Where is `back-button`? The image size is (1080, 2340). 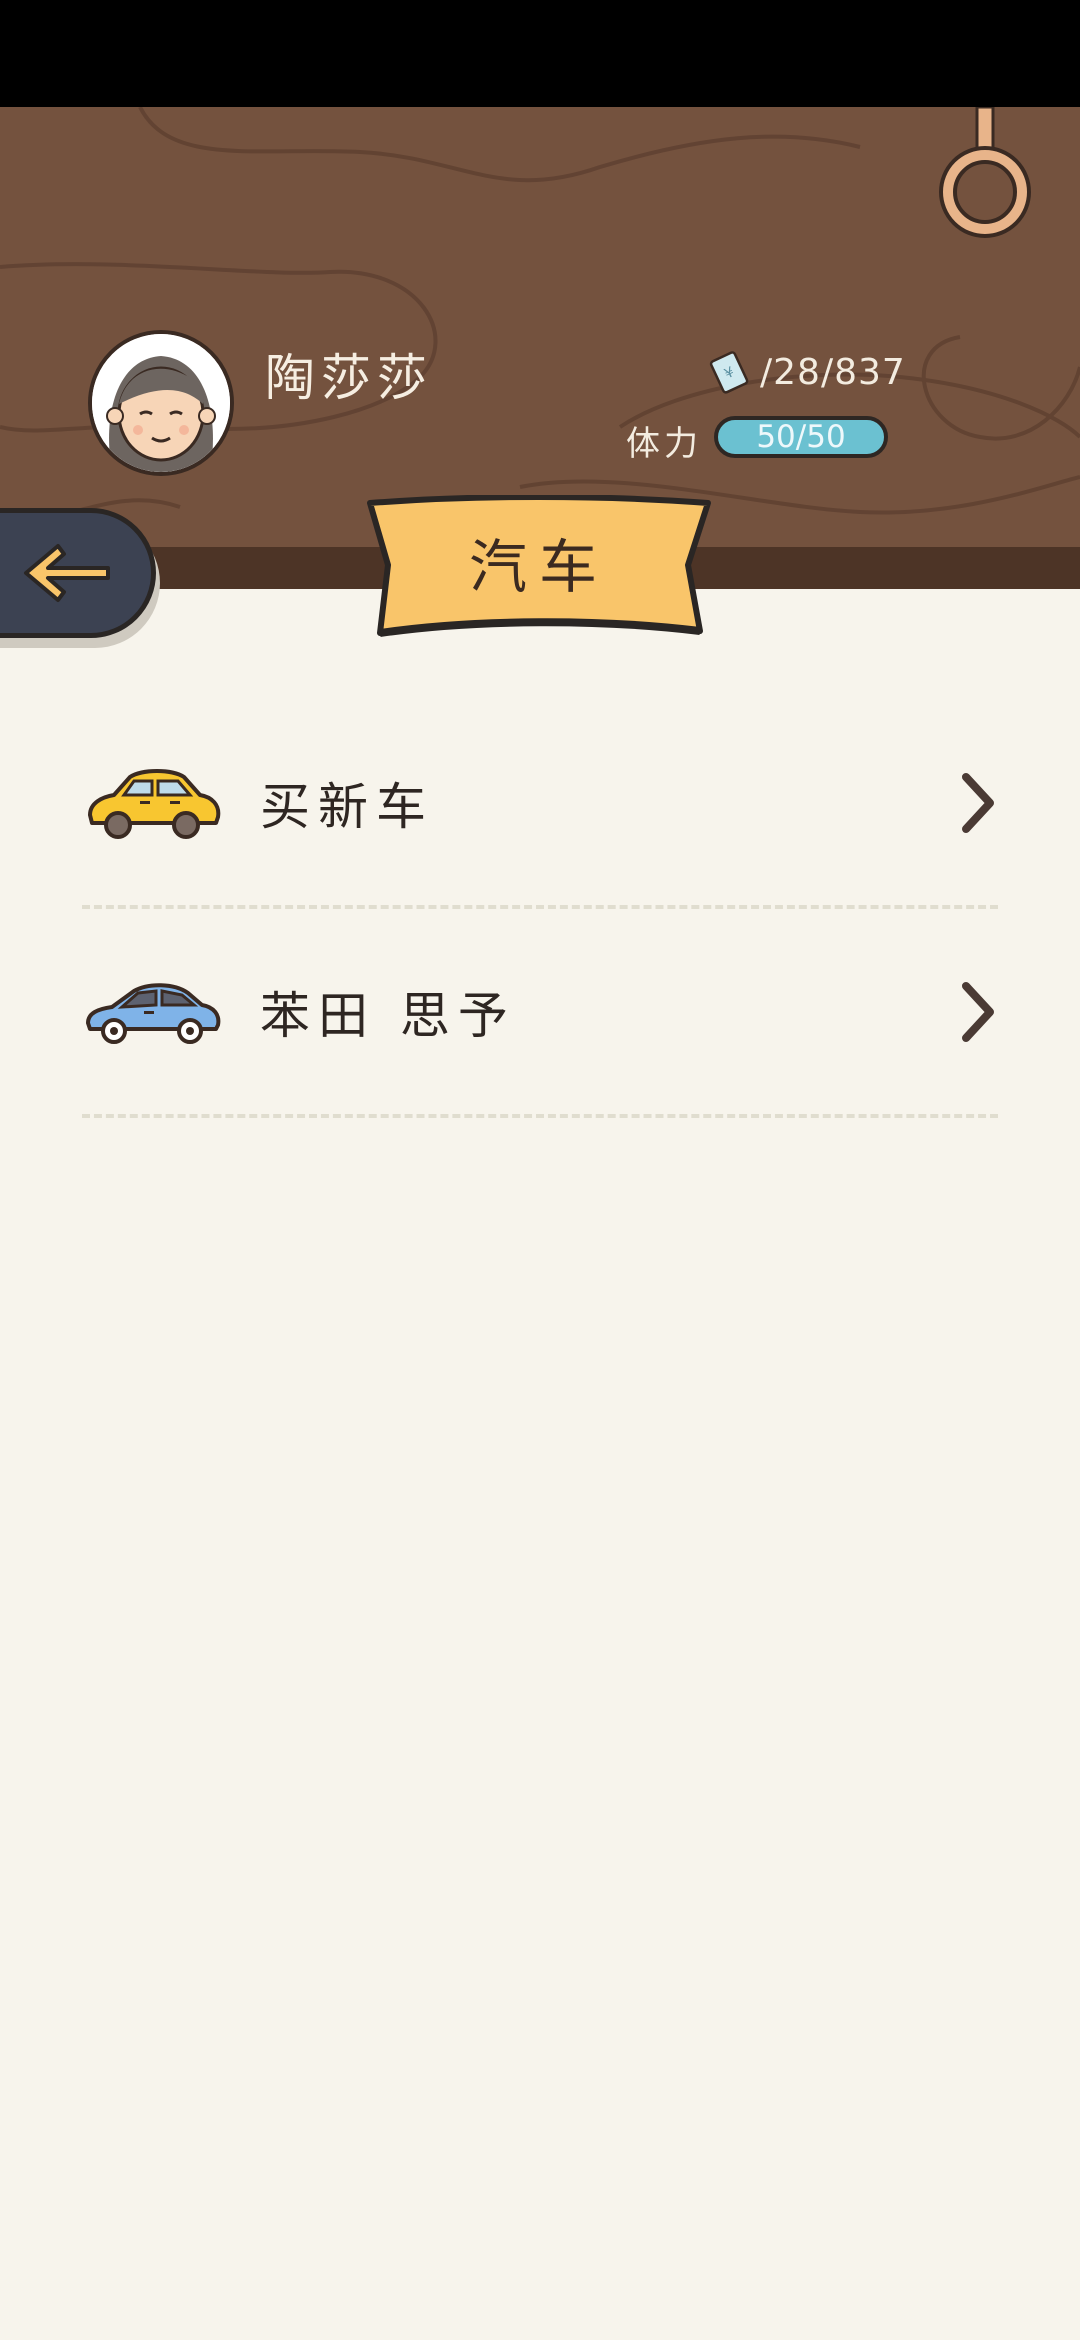 back-button is located at coordinates (78, 573).